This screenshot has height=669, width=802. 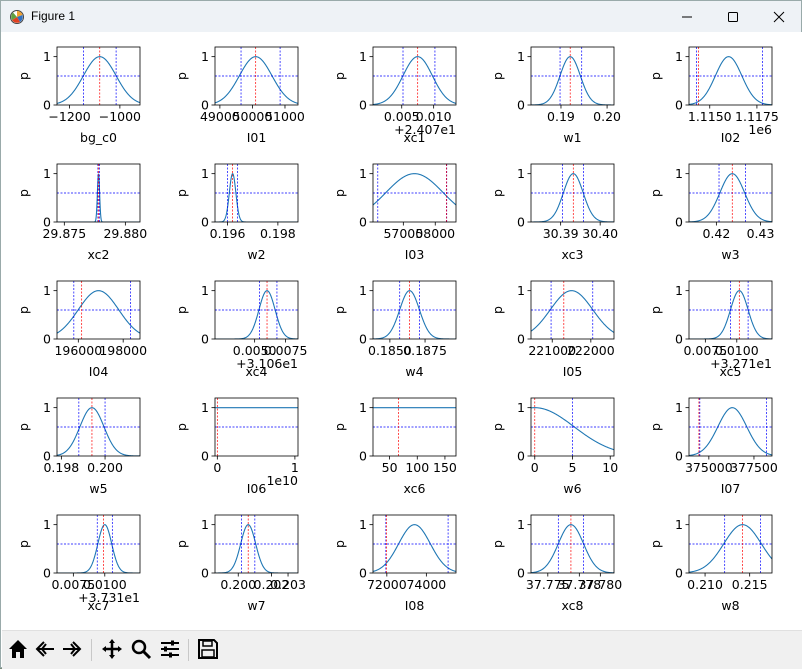 I want to click on x-tick-label: 0, so click(x=535, y=467).